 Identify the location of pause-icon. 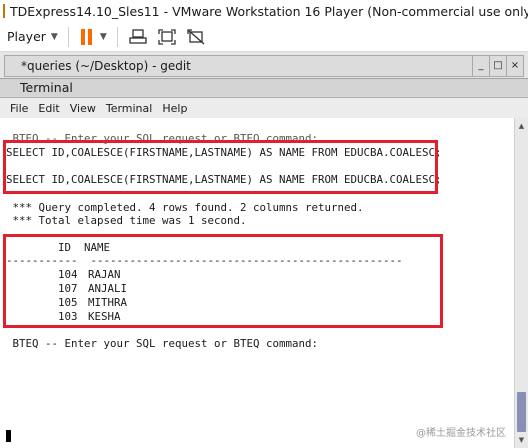
(82, 36).